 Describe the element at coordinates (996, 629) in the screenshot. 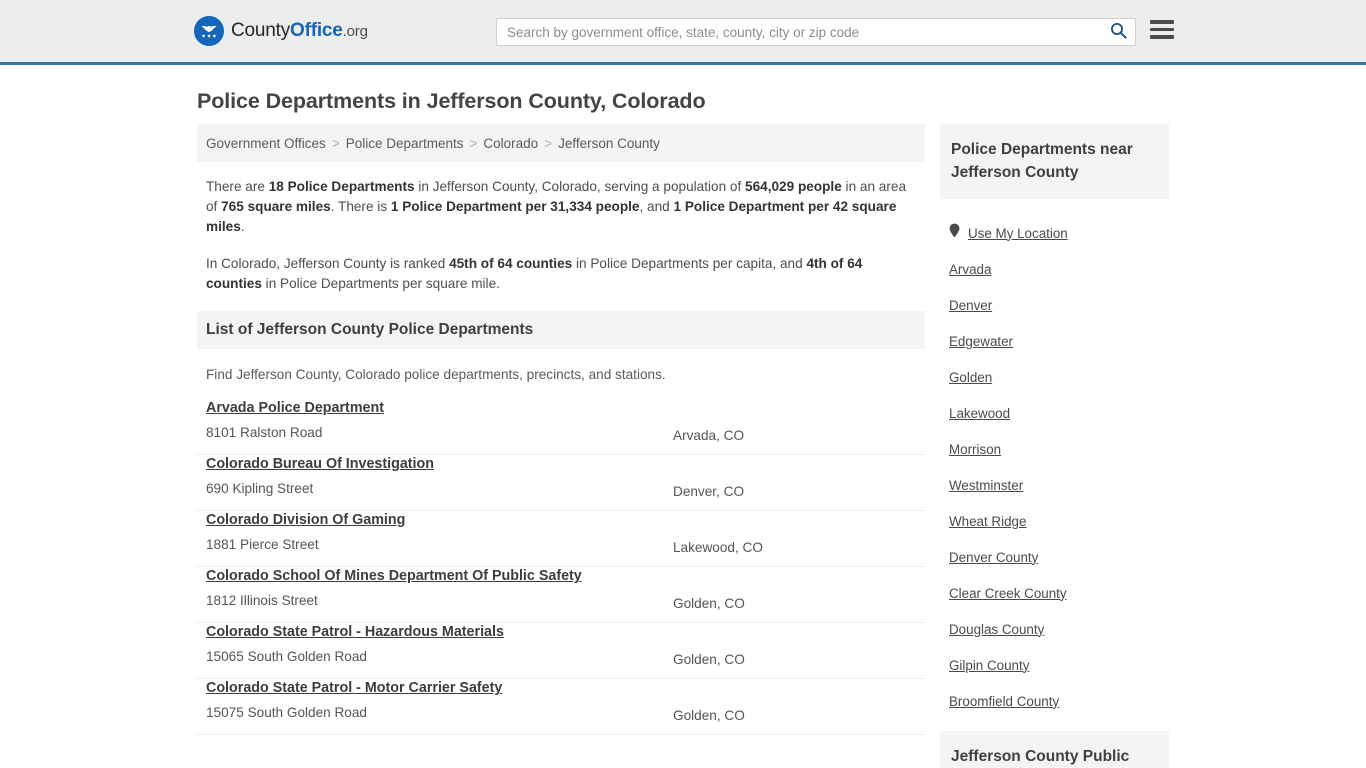

I see `sidebar-link-label: Douglas County` at that location.